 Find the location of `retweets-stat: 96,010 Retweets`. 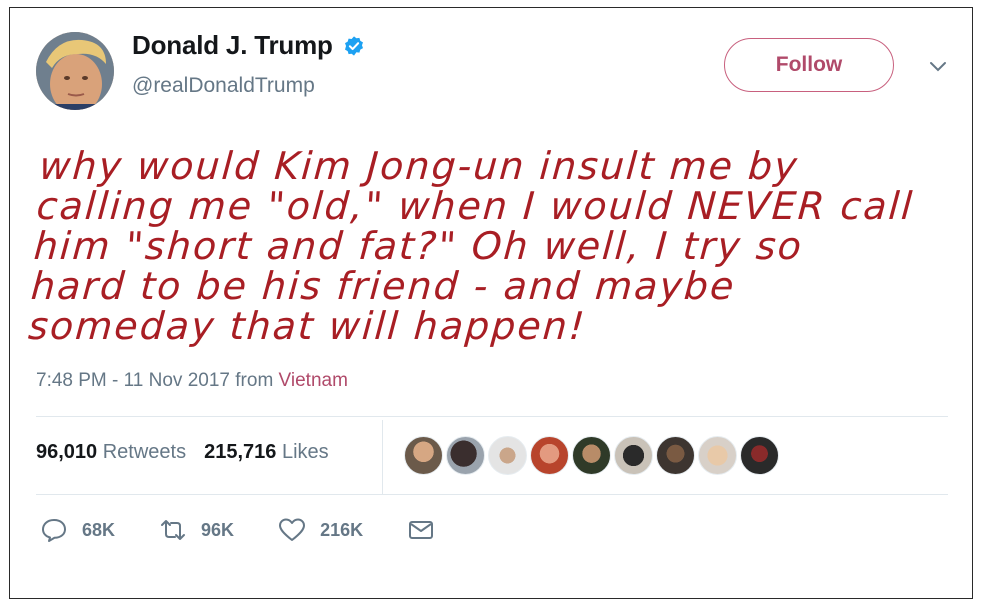

retweets-stat: 96,010 Retweets is located at coordinates (111, 452).